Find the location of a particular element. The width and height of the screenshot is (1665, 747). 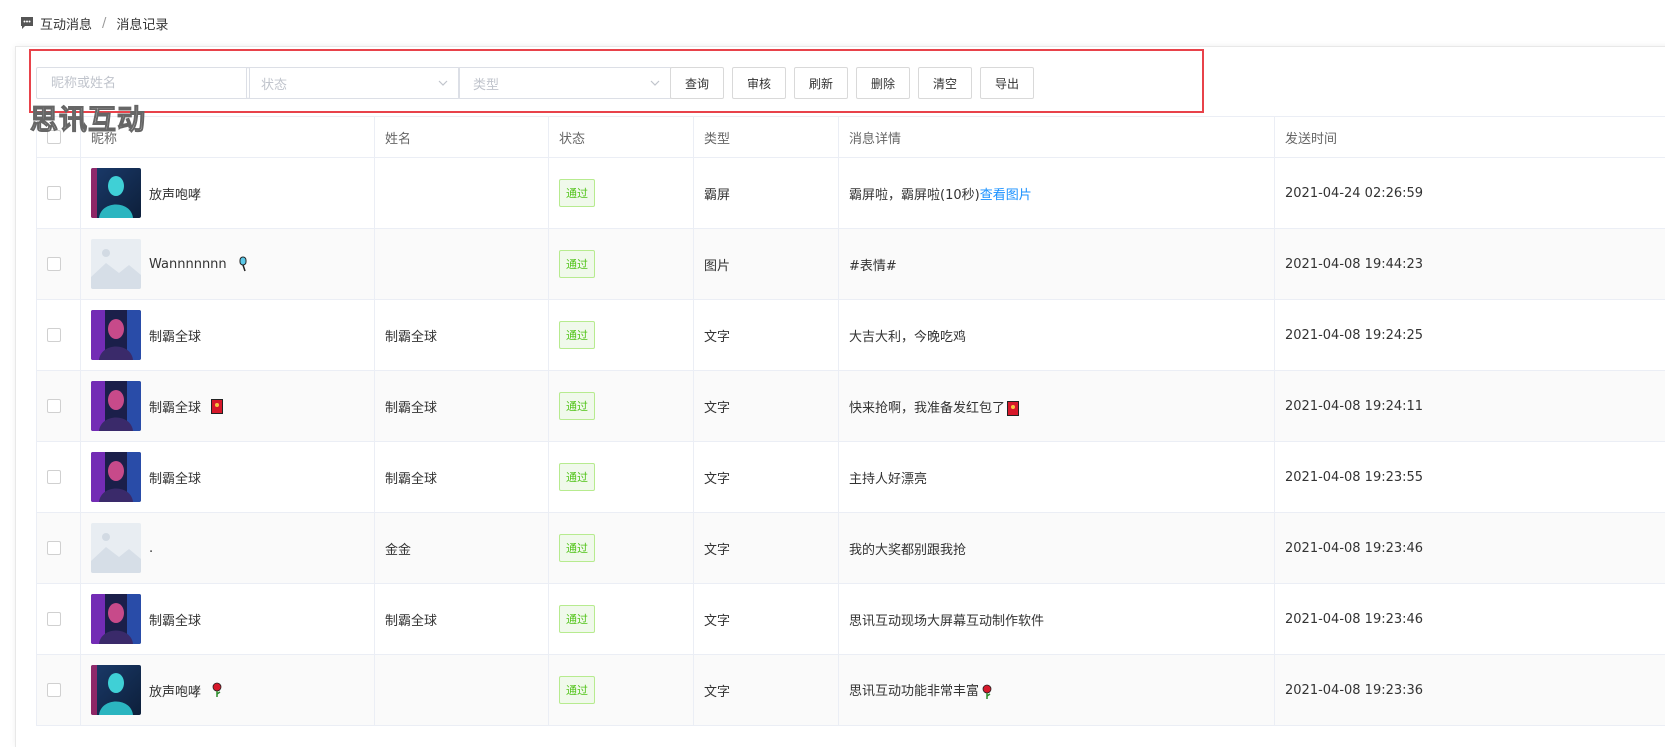

column-header-type: 类型 is located at coordinates (766, 137).